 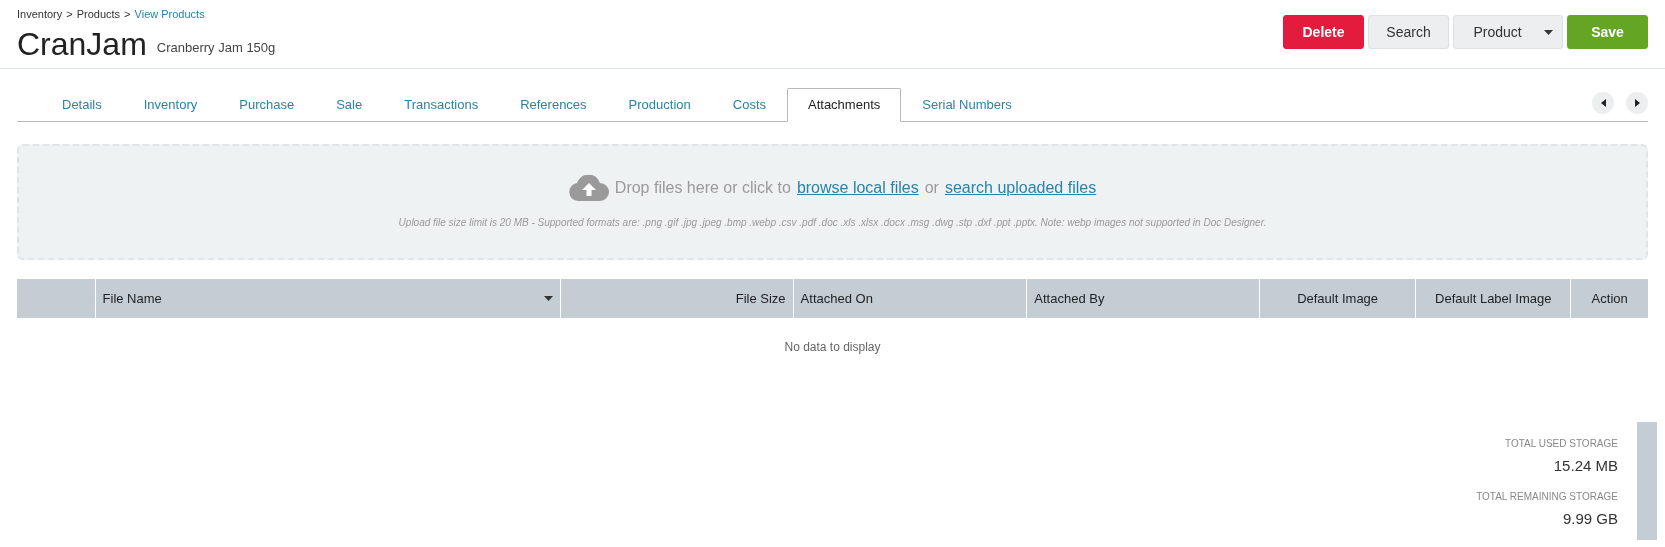 I want to click on drop-instruction-connector: or, so click(x=931, y=187).